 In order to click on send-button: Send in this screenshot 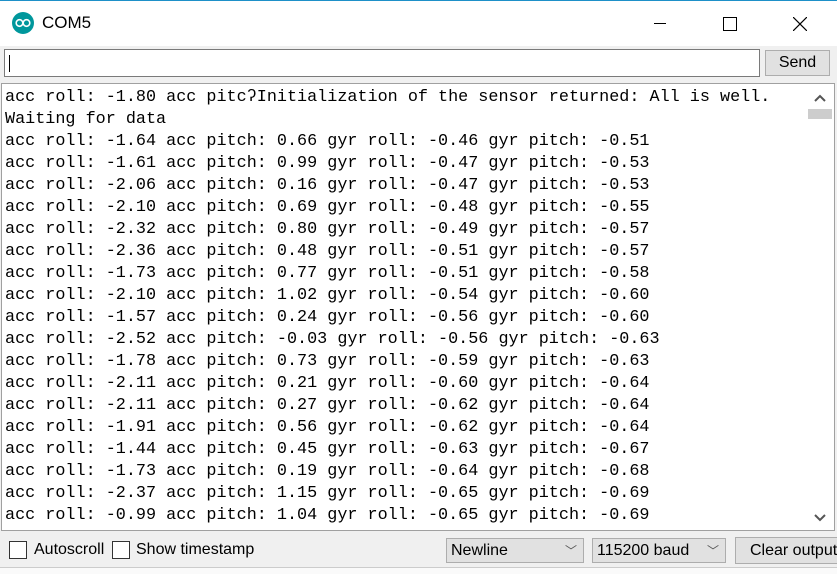, I will do `click(797, 63)`.